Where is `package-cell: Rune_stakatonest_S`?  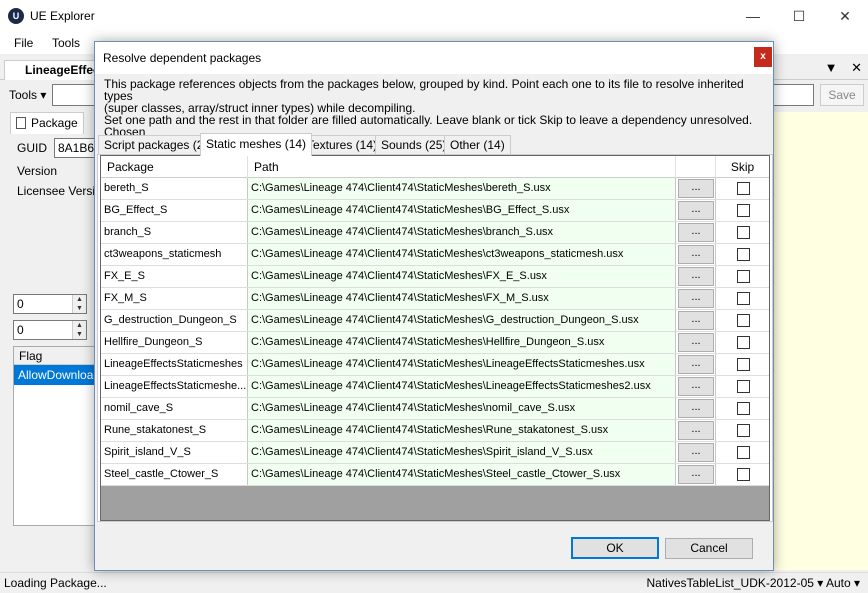 package-cell: Rune_stakatonest_S is located at coordinates (174, 430).